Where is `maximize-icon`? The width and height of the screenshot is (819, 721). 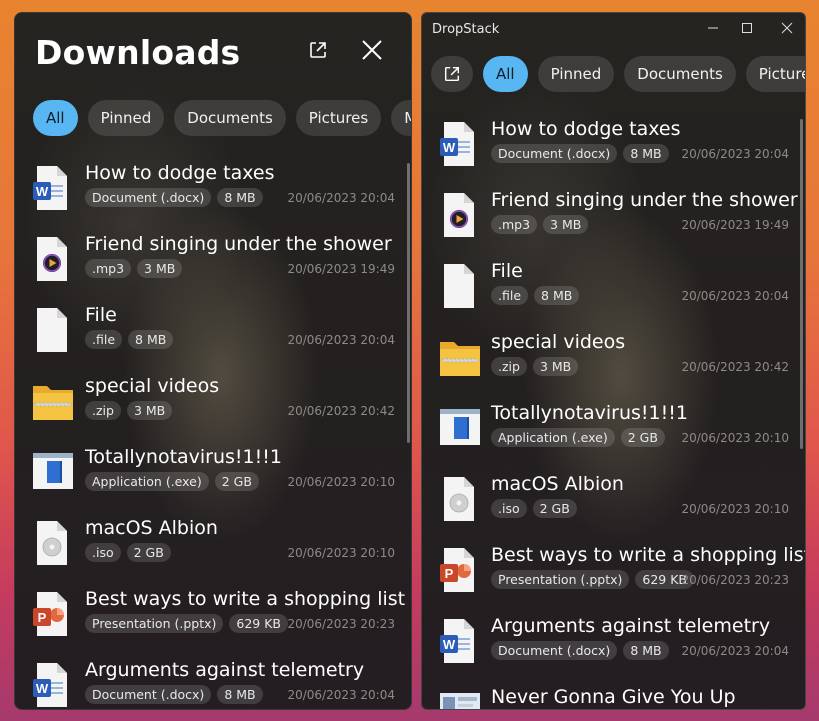
maximize-icon is located at coordinates (747, 28).